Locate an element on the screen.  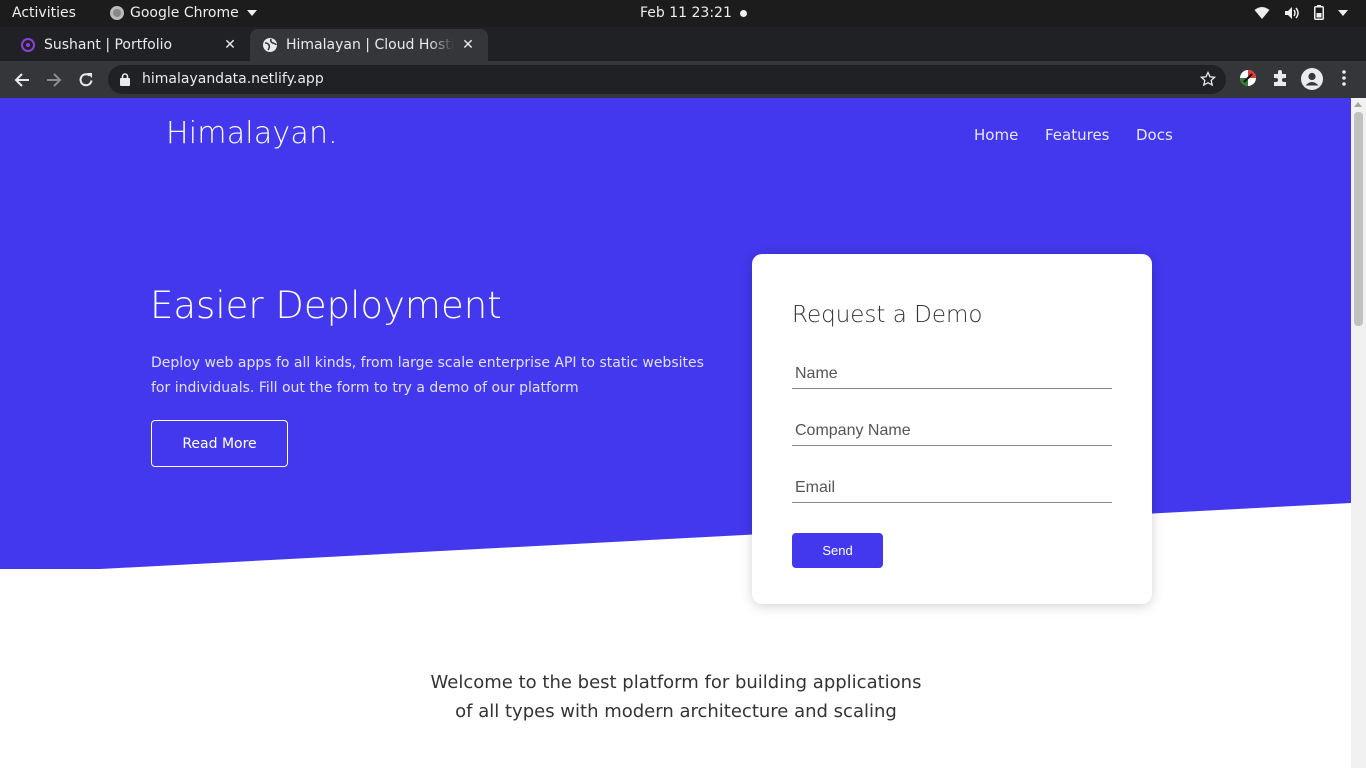
app-menu-label: Google Chrome is located at coordinates (184, 13).